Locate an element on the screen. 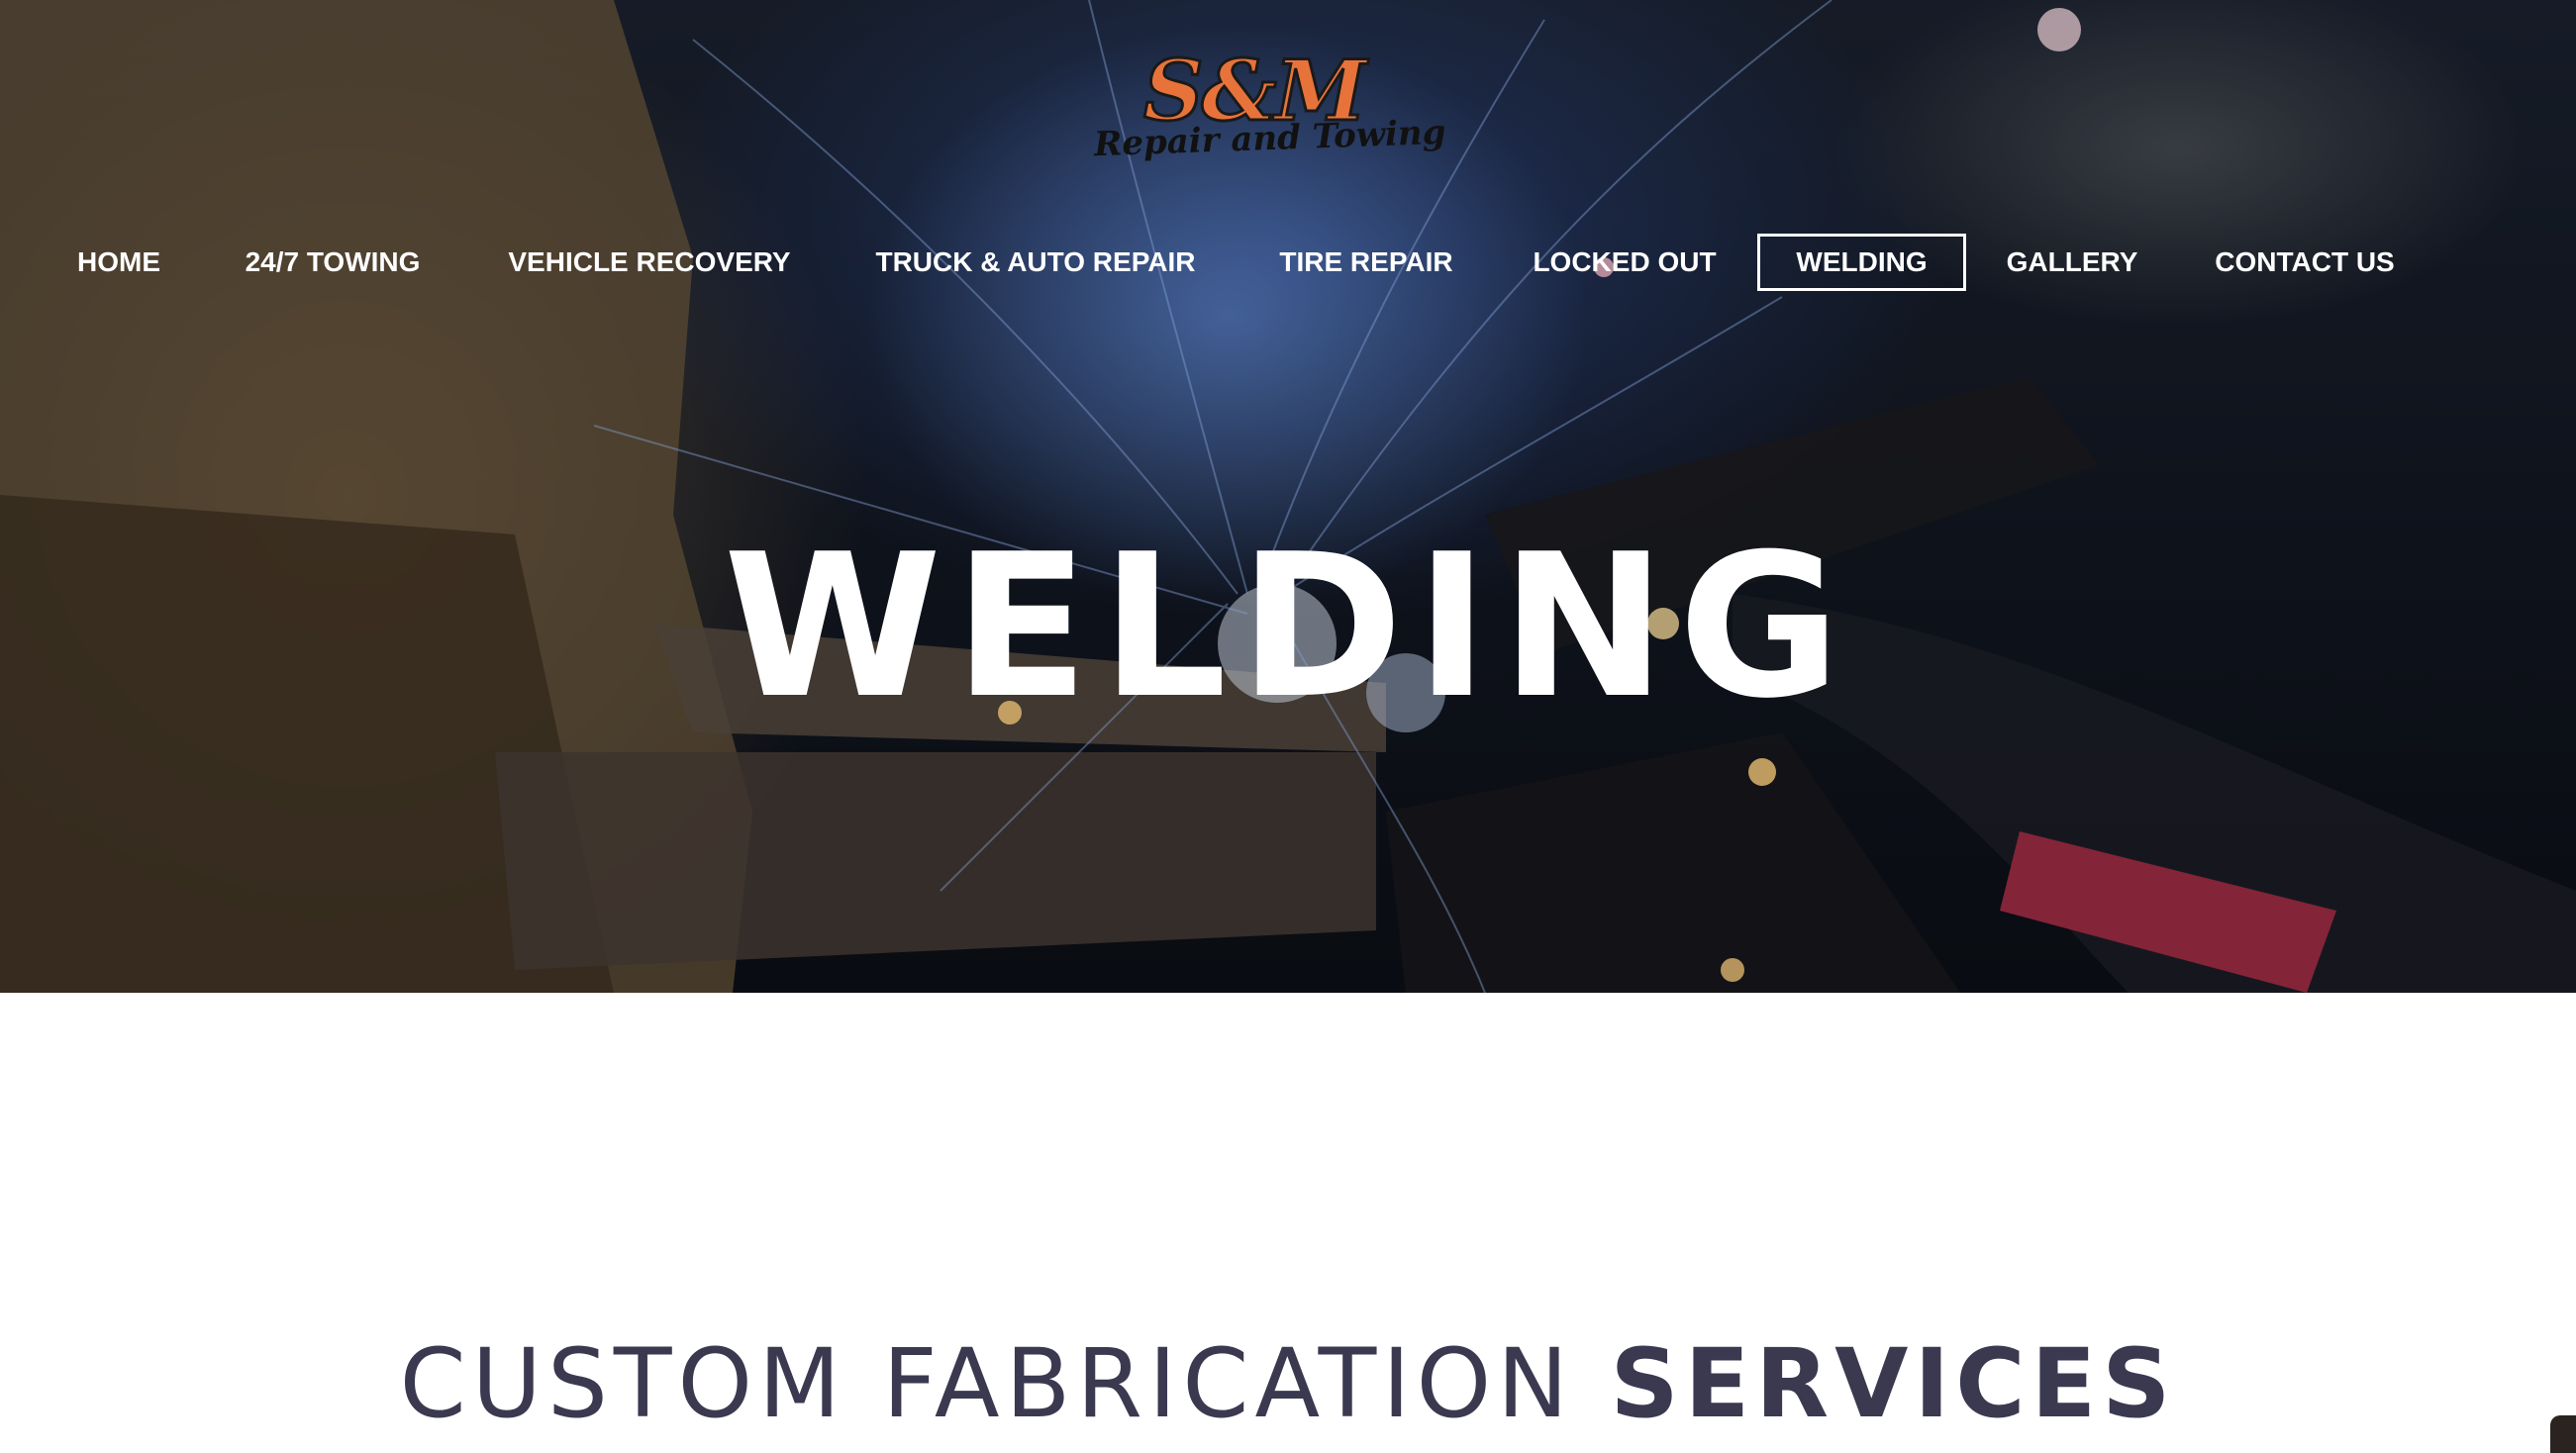 This screenshot has width=2576, height=1453. section-heading: CUSTOM FABRICATION SERVICES is located at coordinates (1288, 1383).